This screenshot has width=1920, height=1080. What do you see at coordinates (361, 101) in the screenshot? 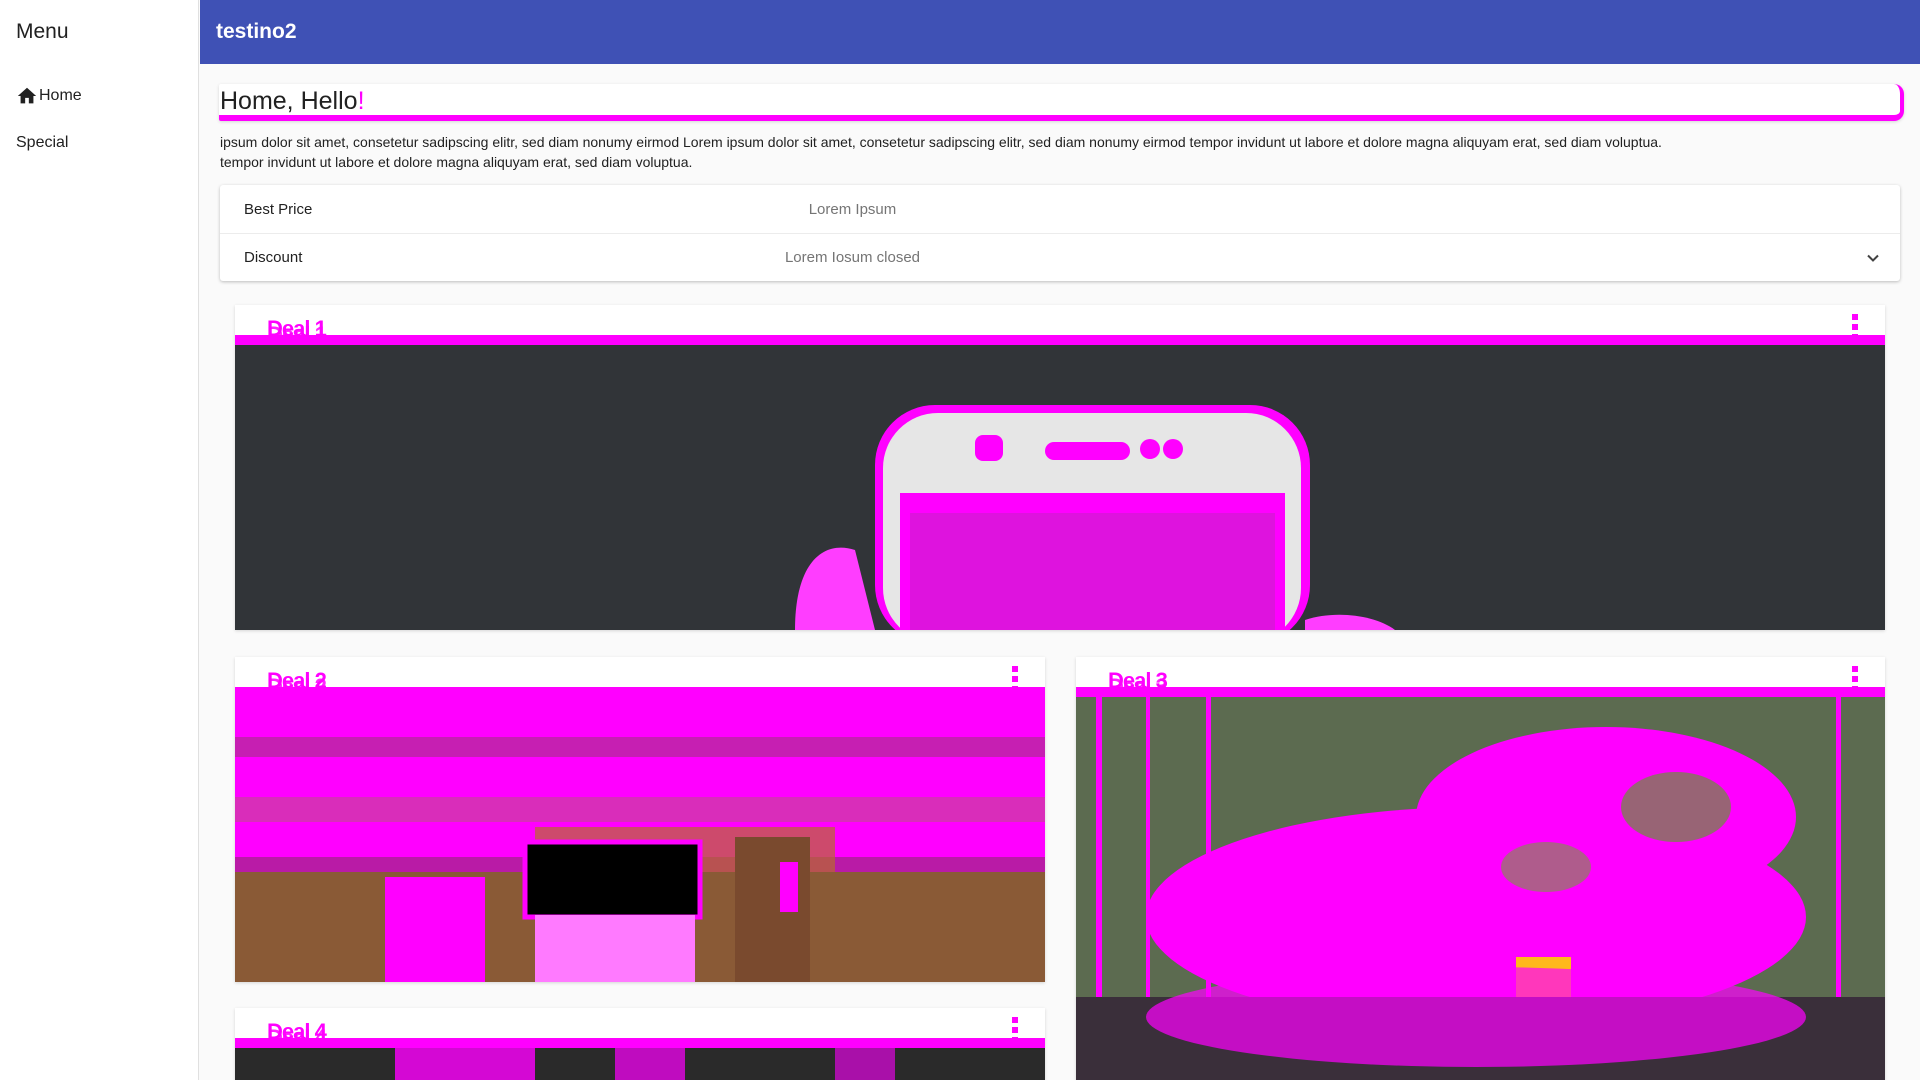
I see `greeting-mark: !` at bounding box center [361, 101].